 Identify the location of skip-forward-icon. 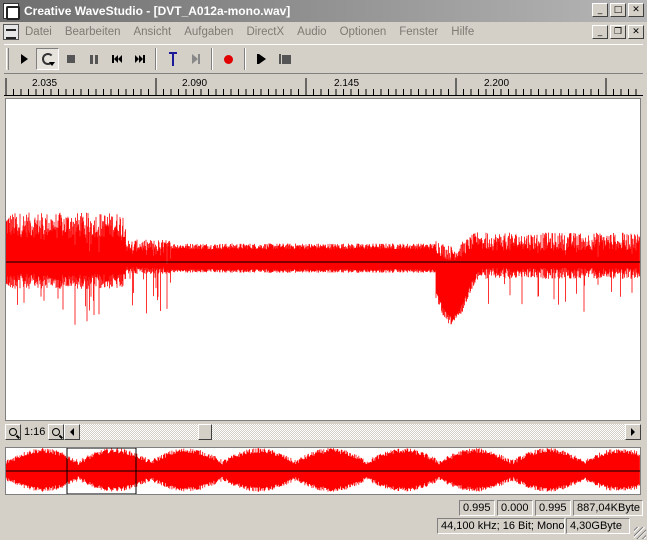
(139, 59).